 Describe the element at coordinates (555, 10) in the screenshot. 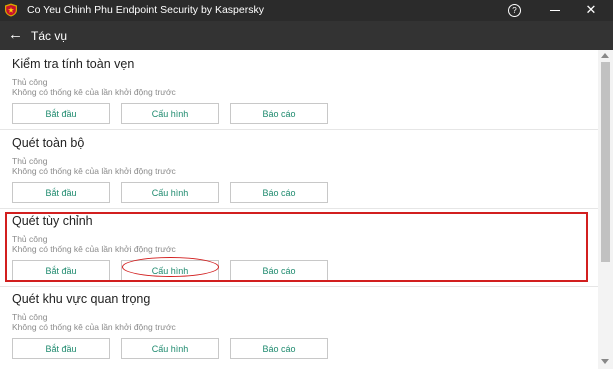

I see `minimize-icon` at that location.